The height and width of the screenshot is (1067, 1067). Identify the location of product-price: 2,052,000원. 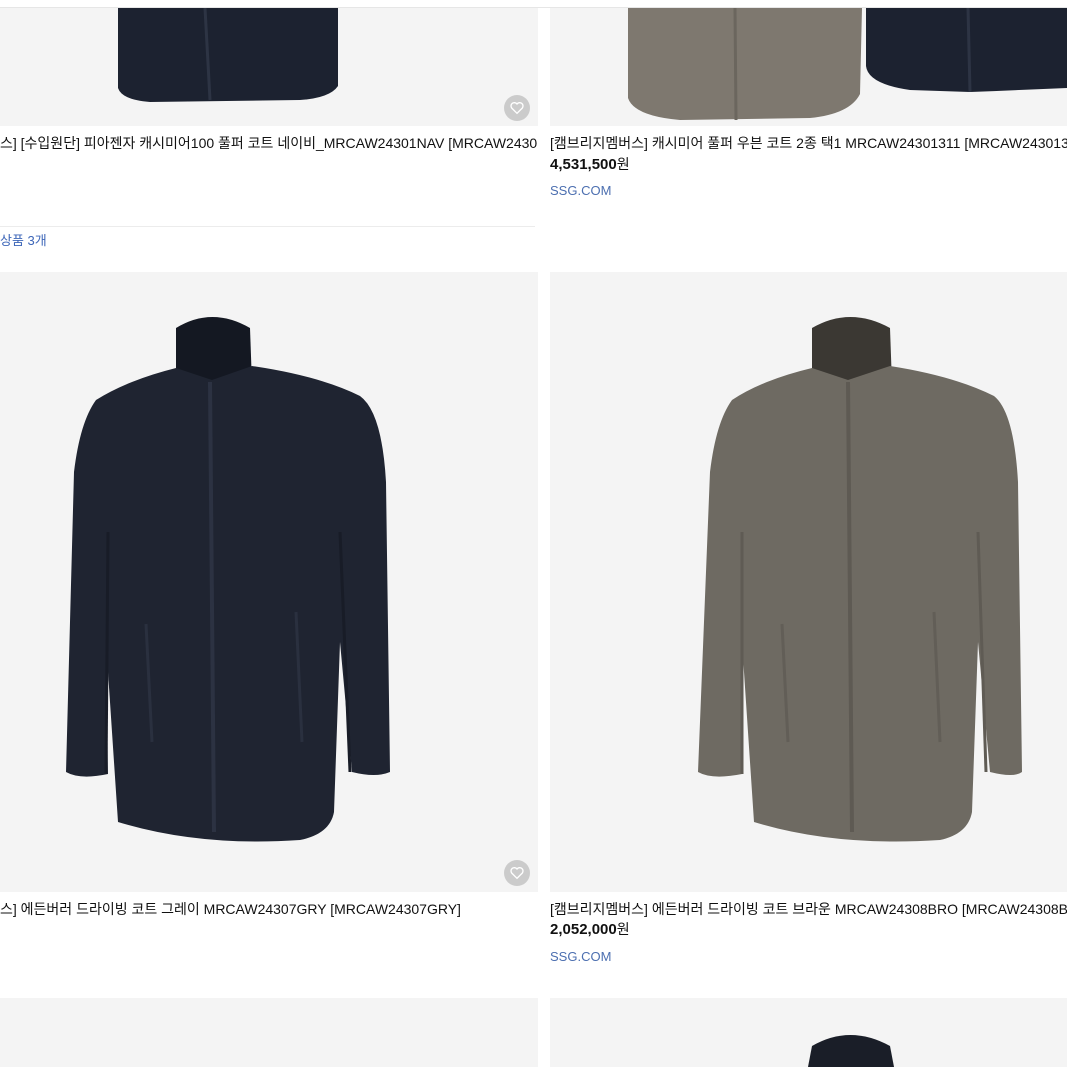
(590, 929).